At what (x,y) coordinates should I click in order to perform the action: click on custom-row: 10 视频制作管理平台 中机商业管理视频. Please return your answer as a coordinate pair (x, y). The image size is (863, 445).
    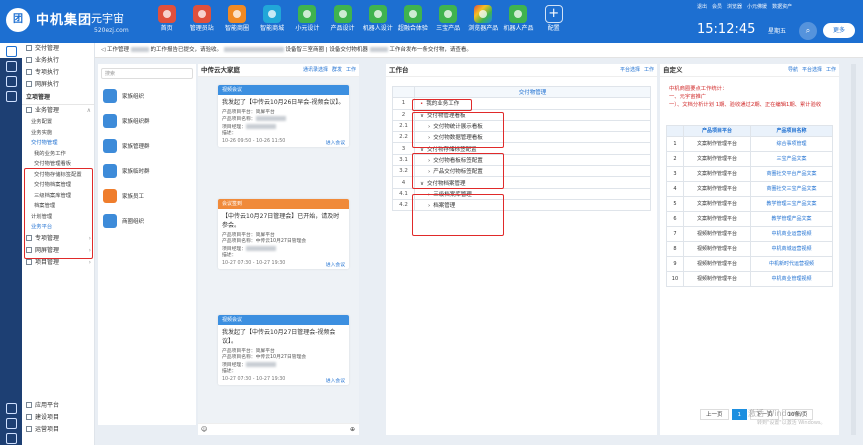
    Looking at the image, I should click on (749, 279).